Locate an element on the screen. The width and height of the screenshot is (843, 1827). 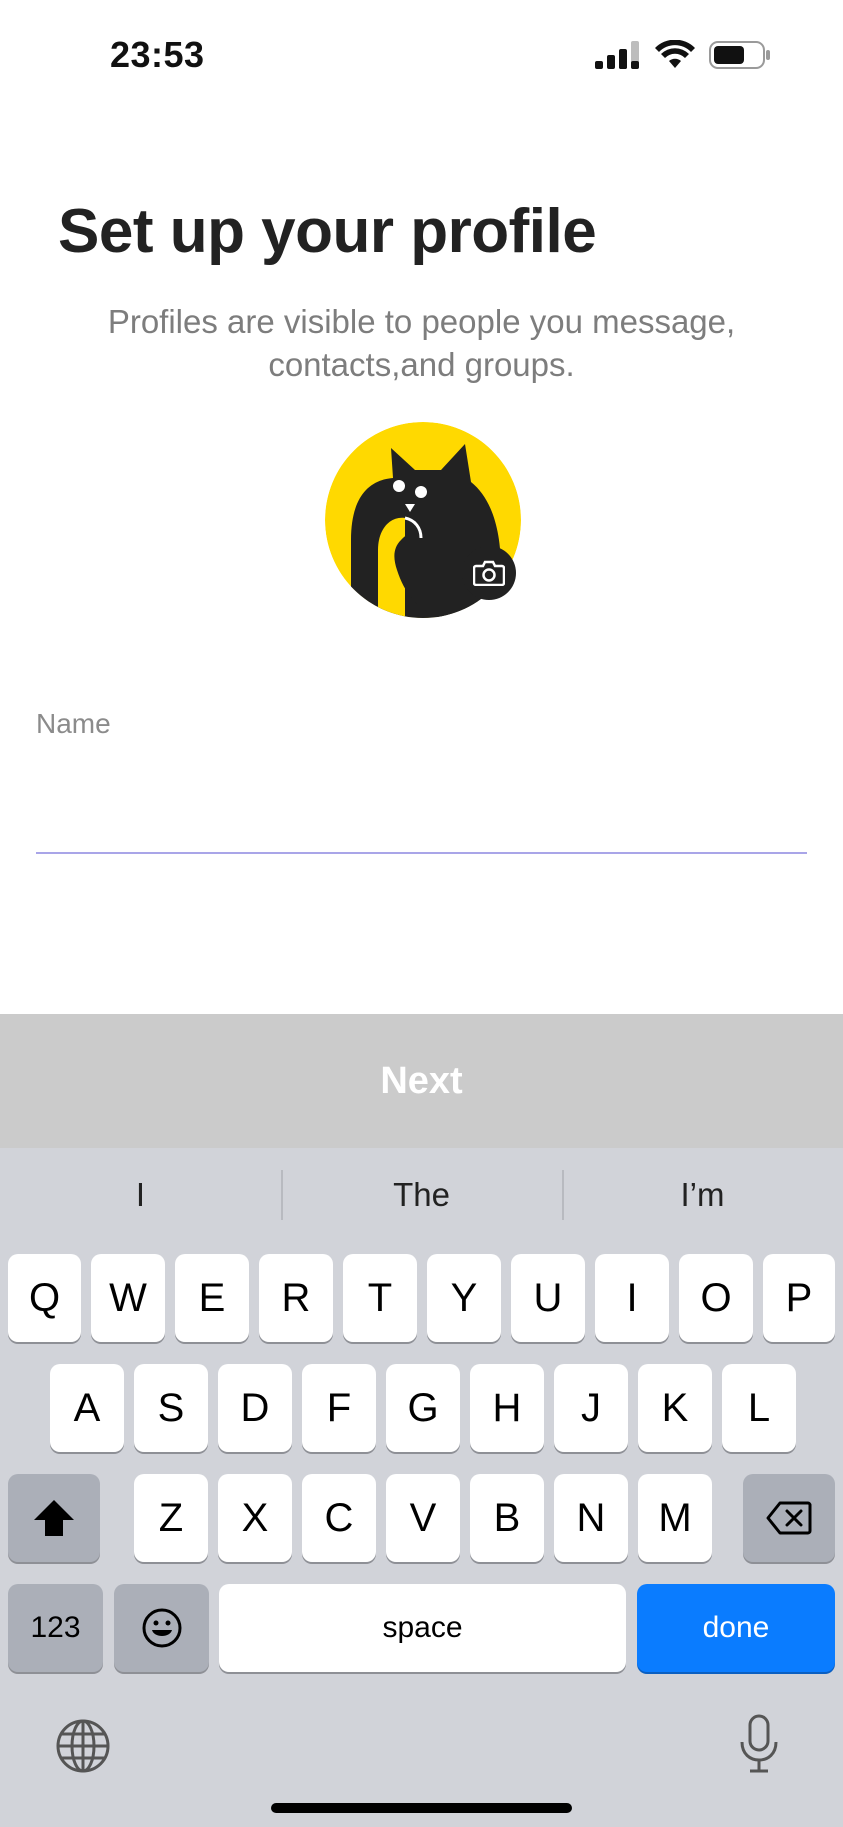
key-t: T is located at coordinates (380, 1298).